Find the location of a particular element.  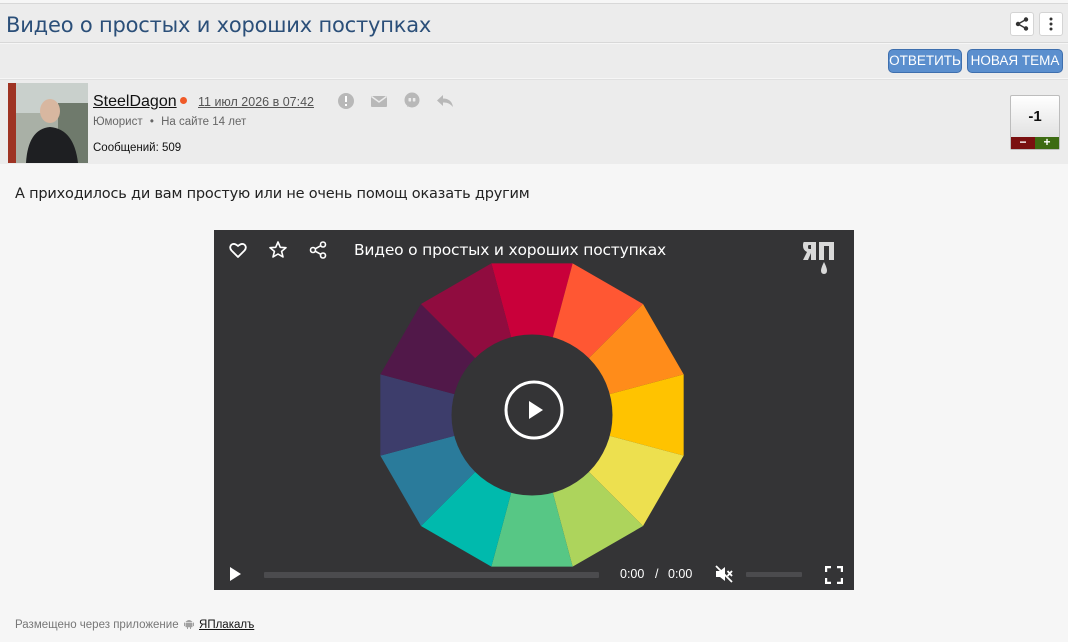

post-rating: -1 − + is located at coordinates (1035, 122).